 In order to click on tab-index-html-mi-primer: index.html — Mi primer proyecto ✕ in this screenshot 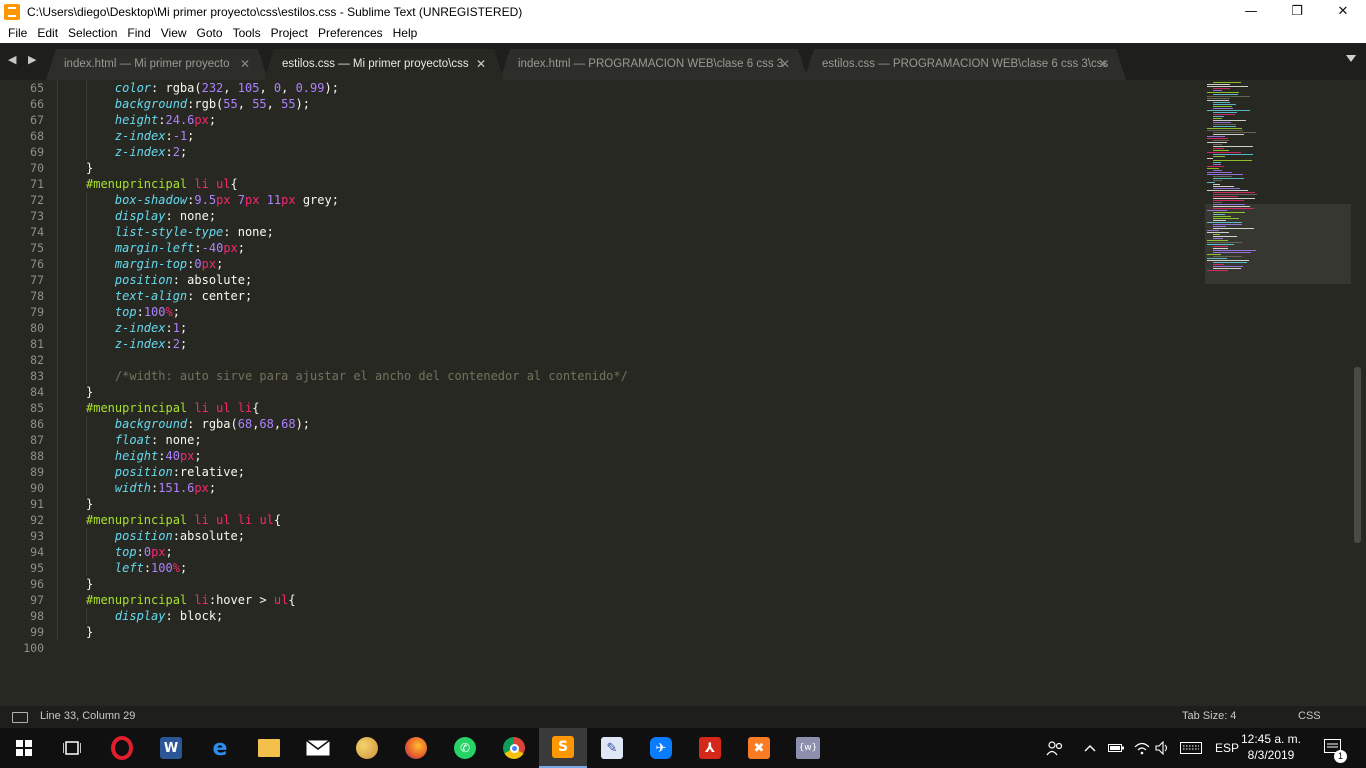, I will do `click(157, 64)`.